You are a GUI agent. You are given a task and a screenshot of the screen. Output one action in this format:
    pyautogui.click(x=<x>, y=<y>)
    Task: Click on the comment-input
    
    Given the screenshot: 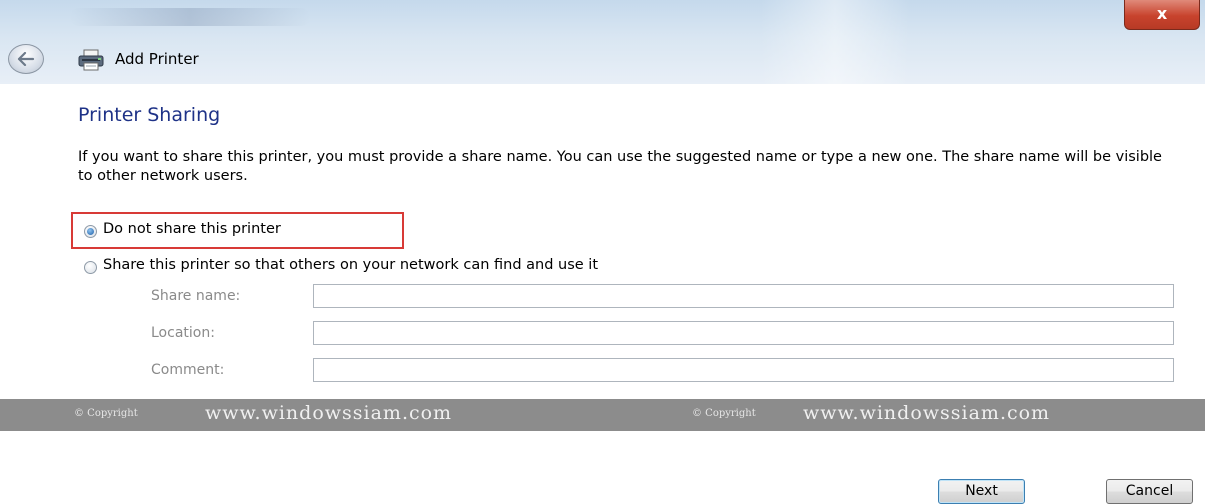 What is the action you would take?
    pyautogui.click(x=743, y=370)
    